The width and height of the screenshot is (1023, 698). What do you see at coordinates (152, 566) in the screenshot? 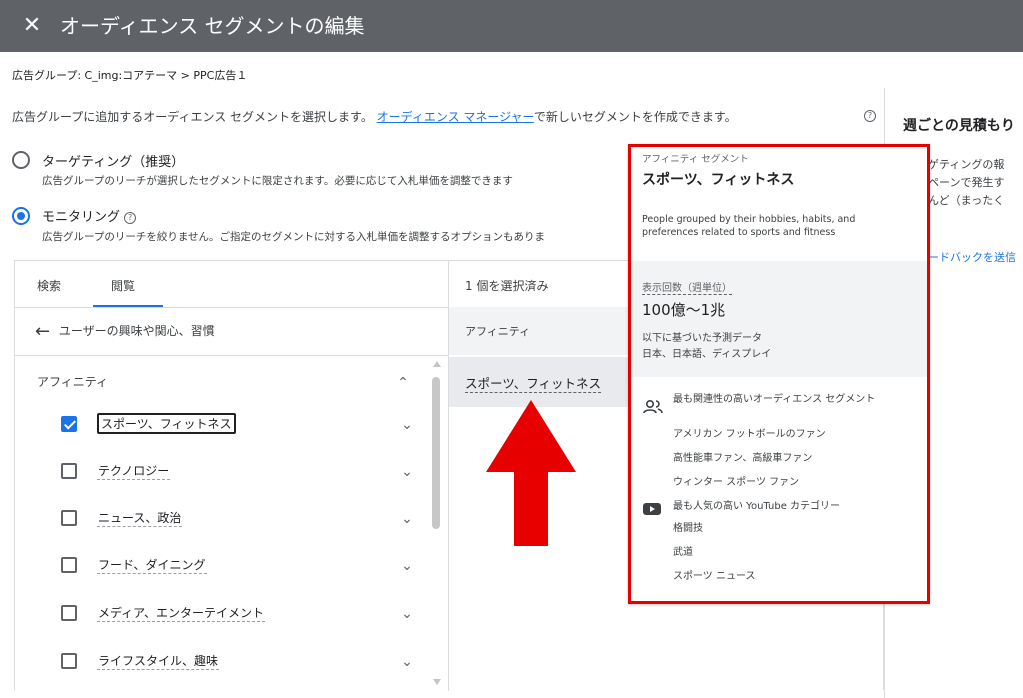
I see `item-label: フード、ダイニング` at bounding box center [152, 566].